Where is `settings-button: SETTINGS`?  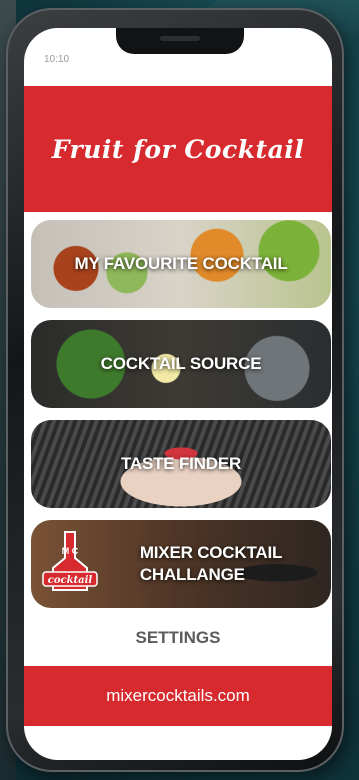
settings-button: SETTINGS is located at coordinates (178, 638).